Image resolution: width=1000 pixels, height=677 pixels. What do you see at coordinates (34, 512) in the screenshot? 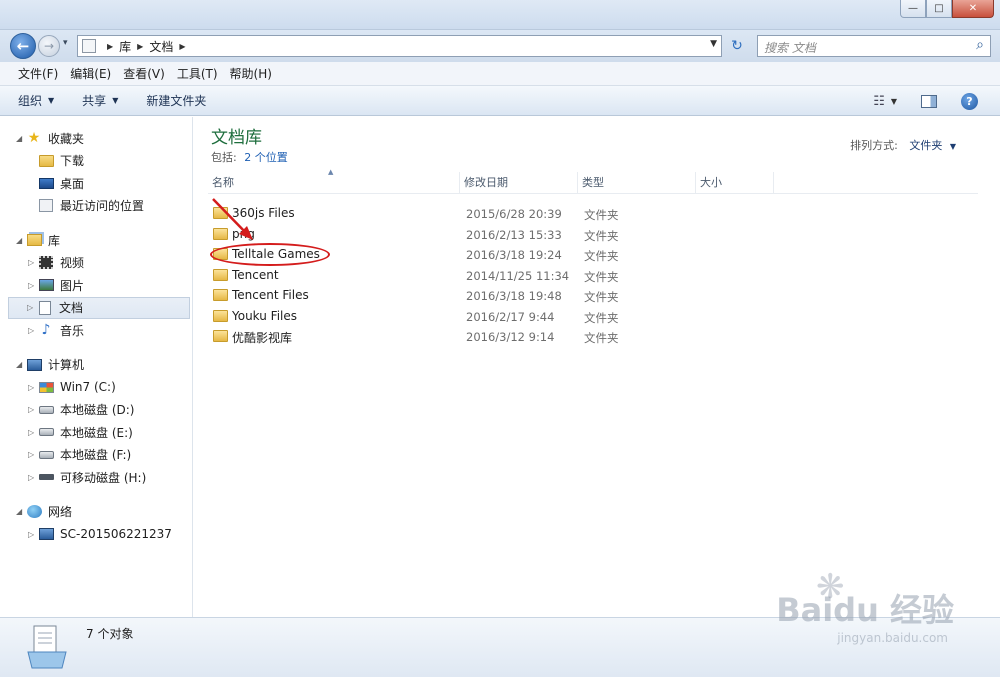
I see `network-icon` at bounding box center [34, 512].